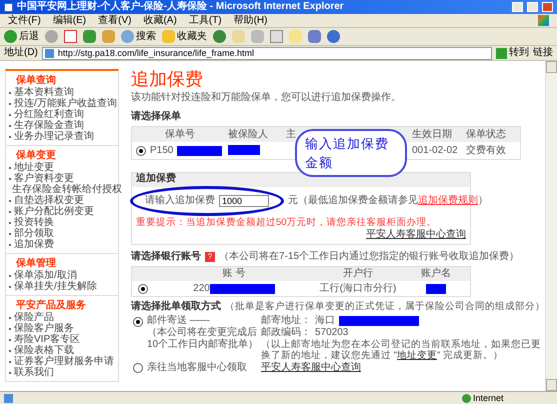  What do you see at coordinates (210, 257) in the screenshot?
I see `help-icon: ?` at bounding box center [210, 257].